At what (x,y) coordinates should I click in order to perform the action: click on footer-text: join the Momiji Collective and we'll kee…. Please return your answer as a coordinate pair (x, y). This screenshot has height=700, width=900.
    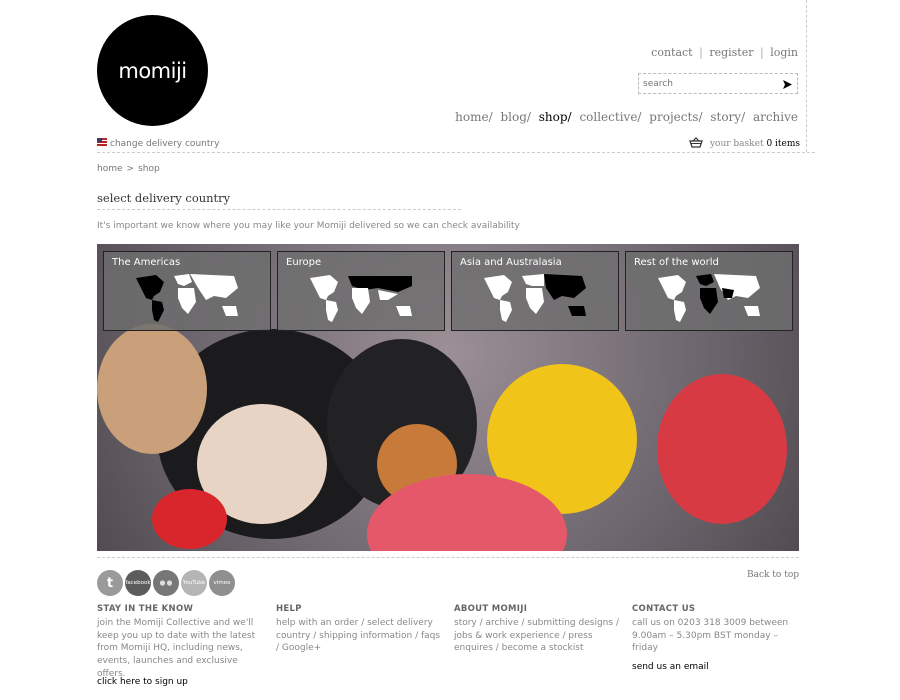
    Looking at the image, I should click on (176, 648).